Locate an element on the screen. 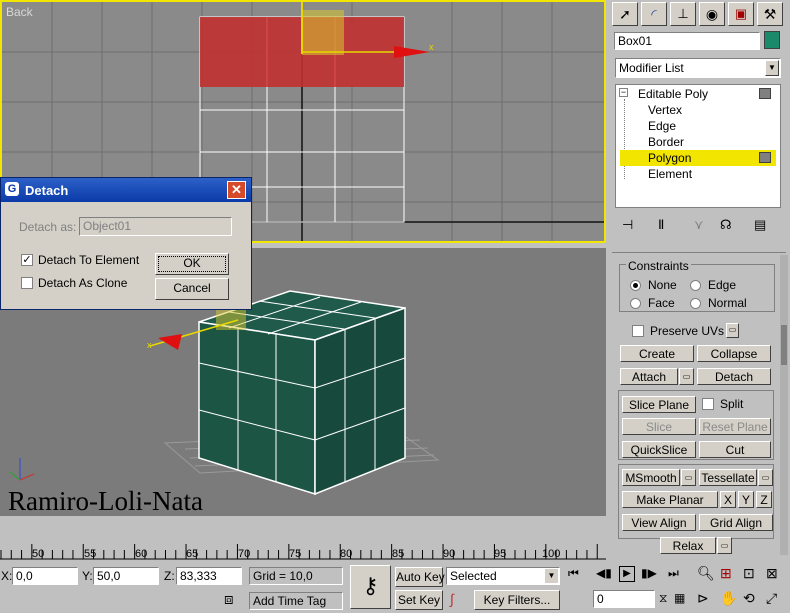 The image size is (790, 613). arc-rotate-icon: ⟲ is located at coordinates (749, 598).